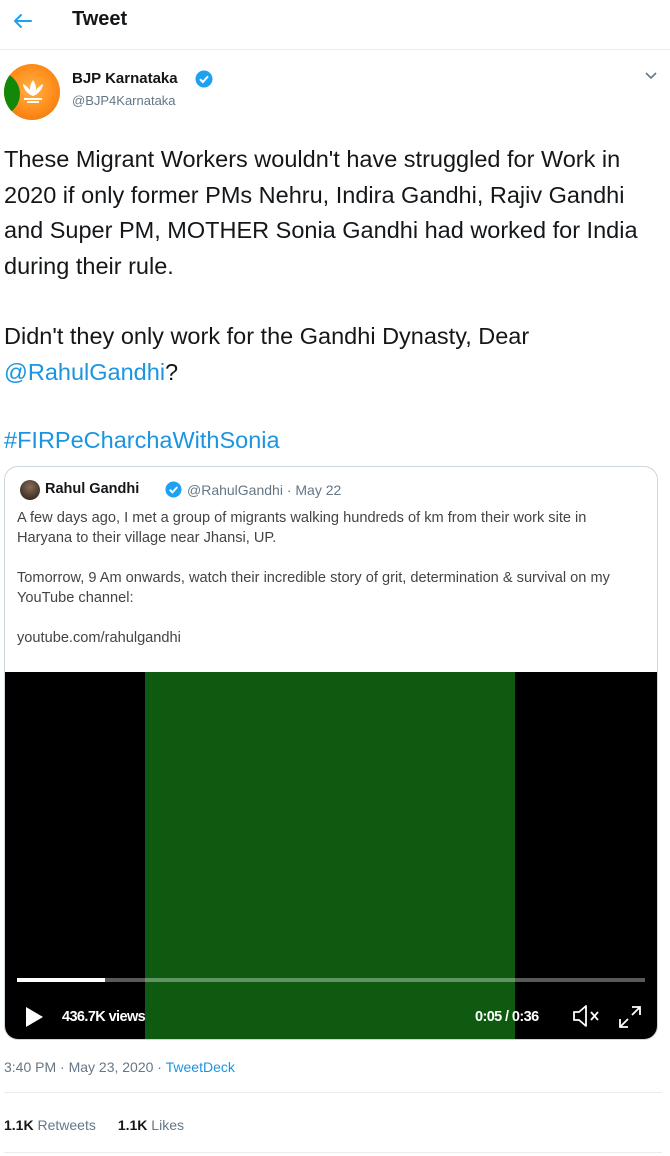 The height and width of the screenshot is (1156, 670). What do you see at coordinates (172, 371) in the screenshot?
I see `tweet-text-span: ?` at bounding box center [172, 371].